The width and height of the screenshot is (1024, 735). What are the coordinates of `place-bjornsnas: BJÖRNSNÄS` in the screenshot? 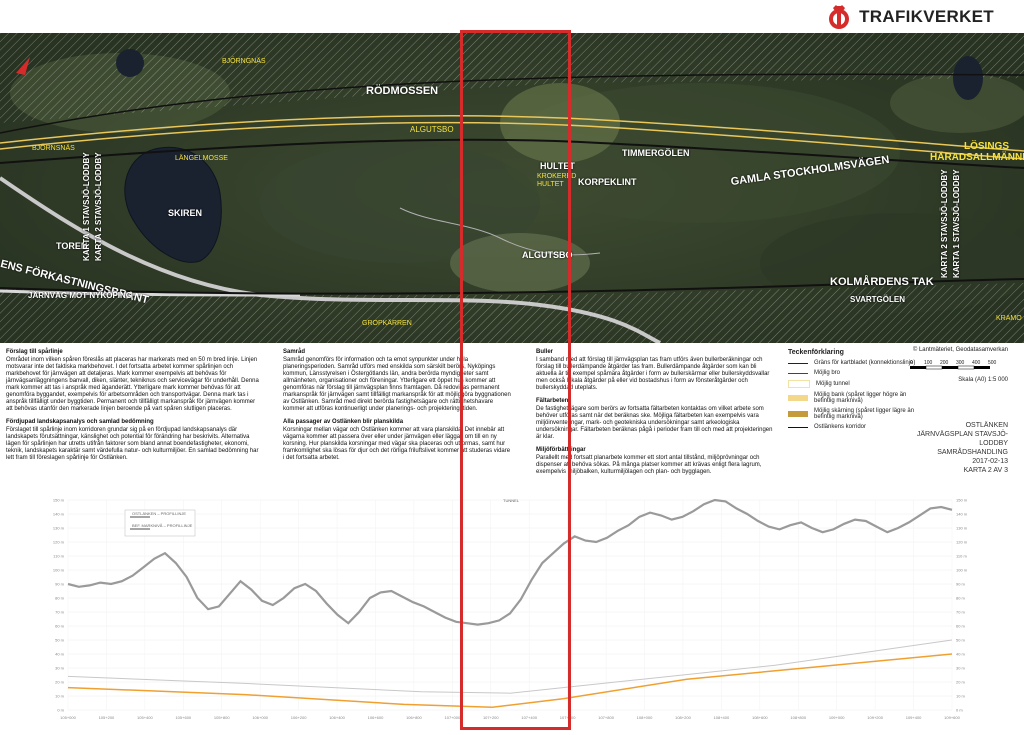 It's located at (53, 148).